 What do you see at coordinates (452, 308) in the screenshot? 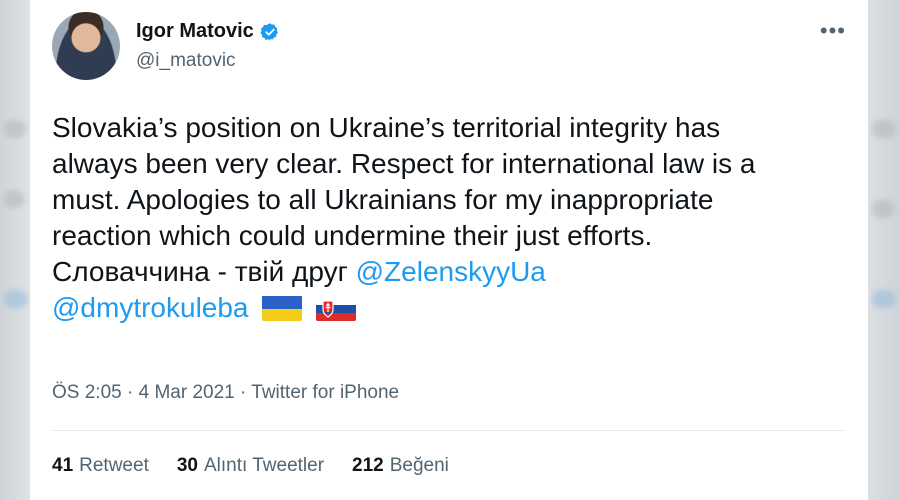
I see `tweet-text-line: @dmytrokuleba` at bounding box center [452, 308].